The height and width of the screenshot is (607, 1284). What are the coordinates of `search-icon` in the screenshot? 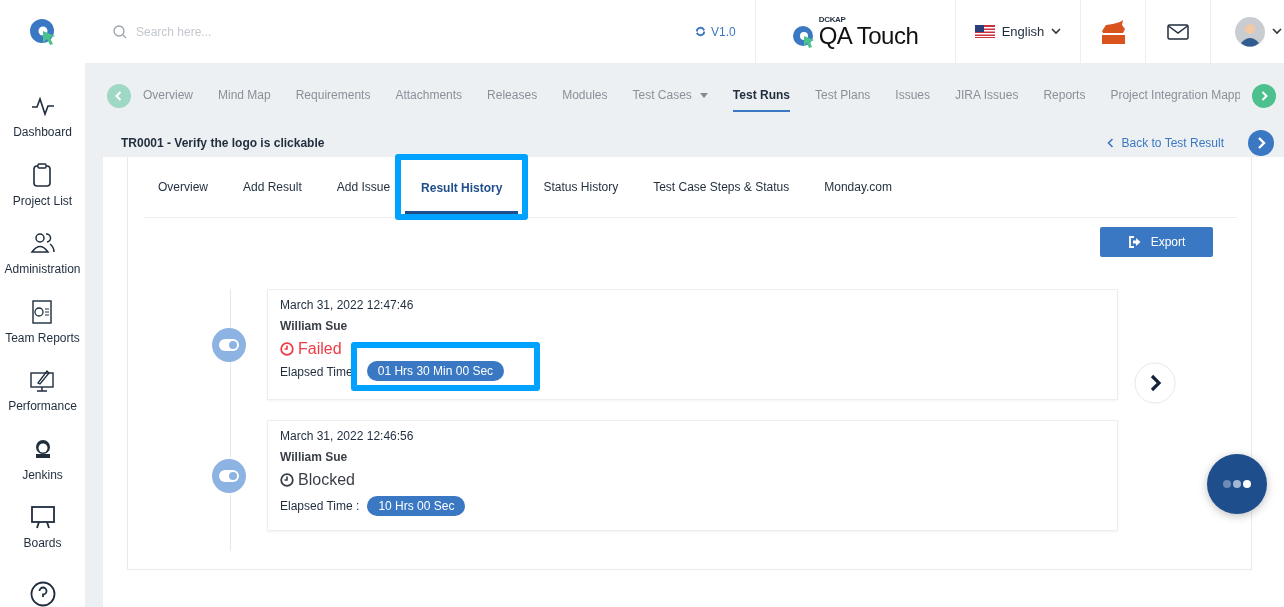 It's located at (120, 31).